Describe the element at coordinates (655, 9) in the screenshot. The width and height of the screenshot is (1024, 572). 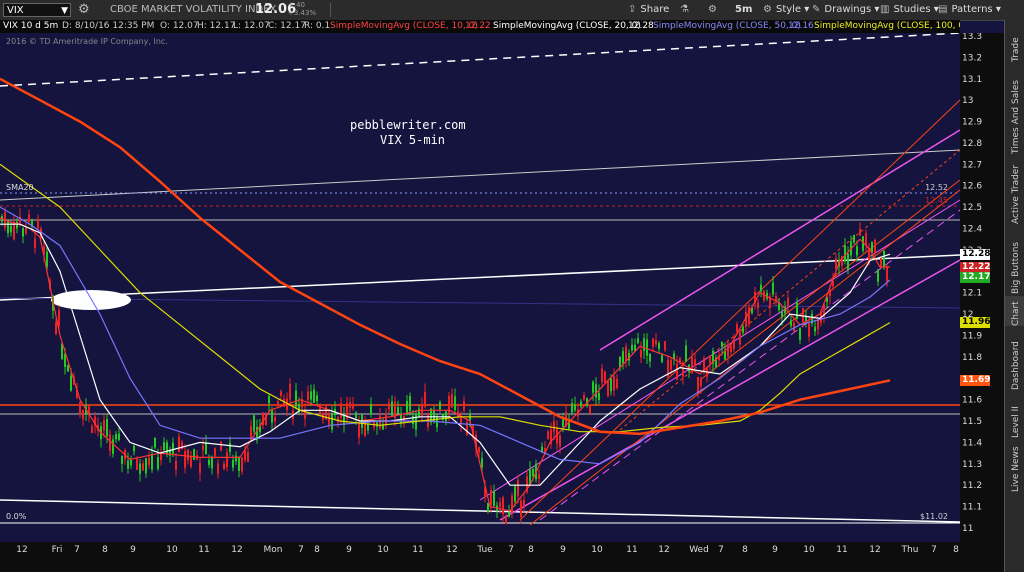
I see `share-label: Share` at that location.